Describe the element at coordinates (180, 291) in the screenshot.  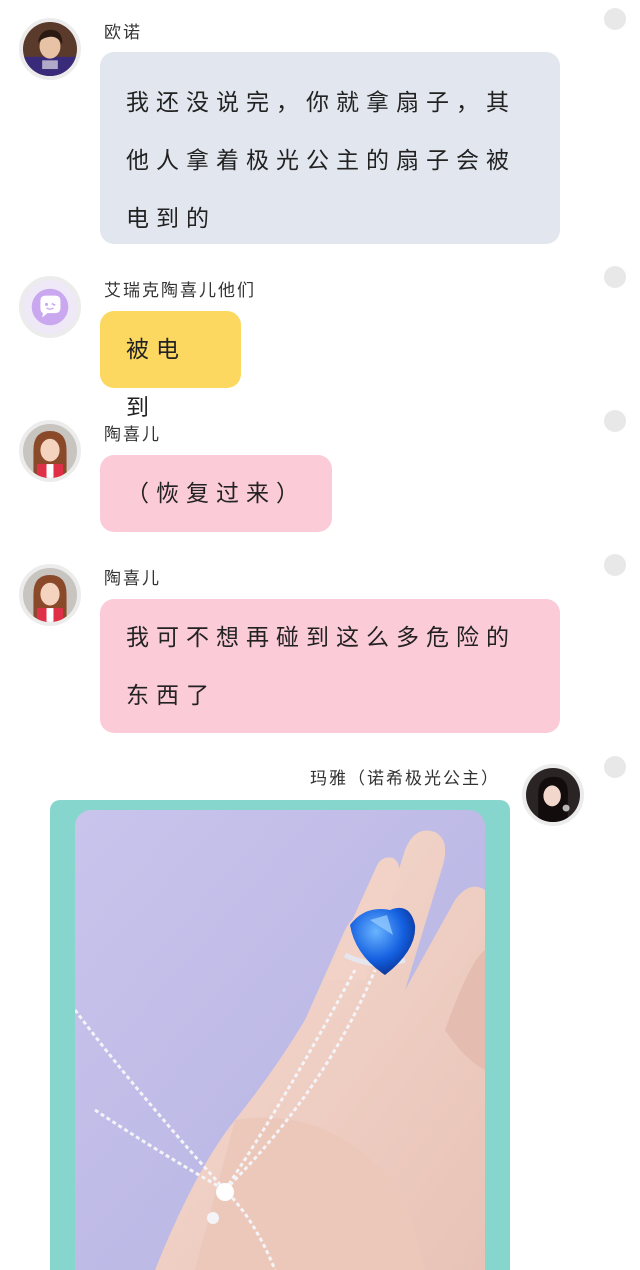
I see `sender-name: 艾瑞克陶喜儿他们` at that location.